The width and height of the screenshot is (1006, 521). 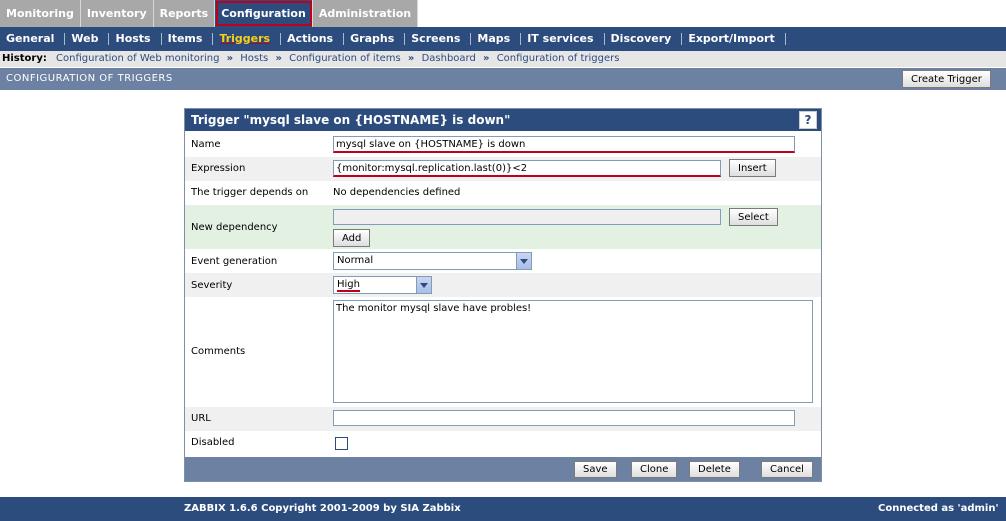 What do you see at coordinates (247, 39) in the screenshot?
I see `subtab-triggers: Triggers` at bounding box center [247, 39].